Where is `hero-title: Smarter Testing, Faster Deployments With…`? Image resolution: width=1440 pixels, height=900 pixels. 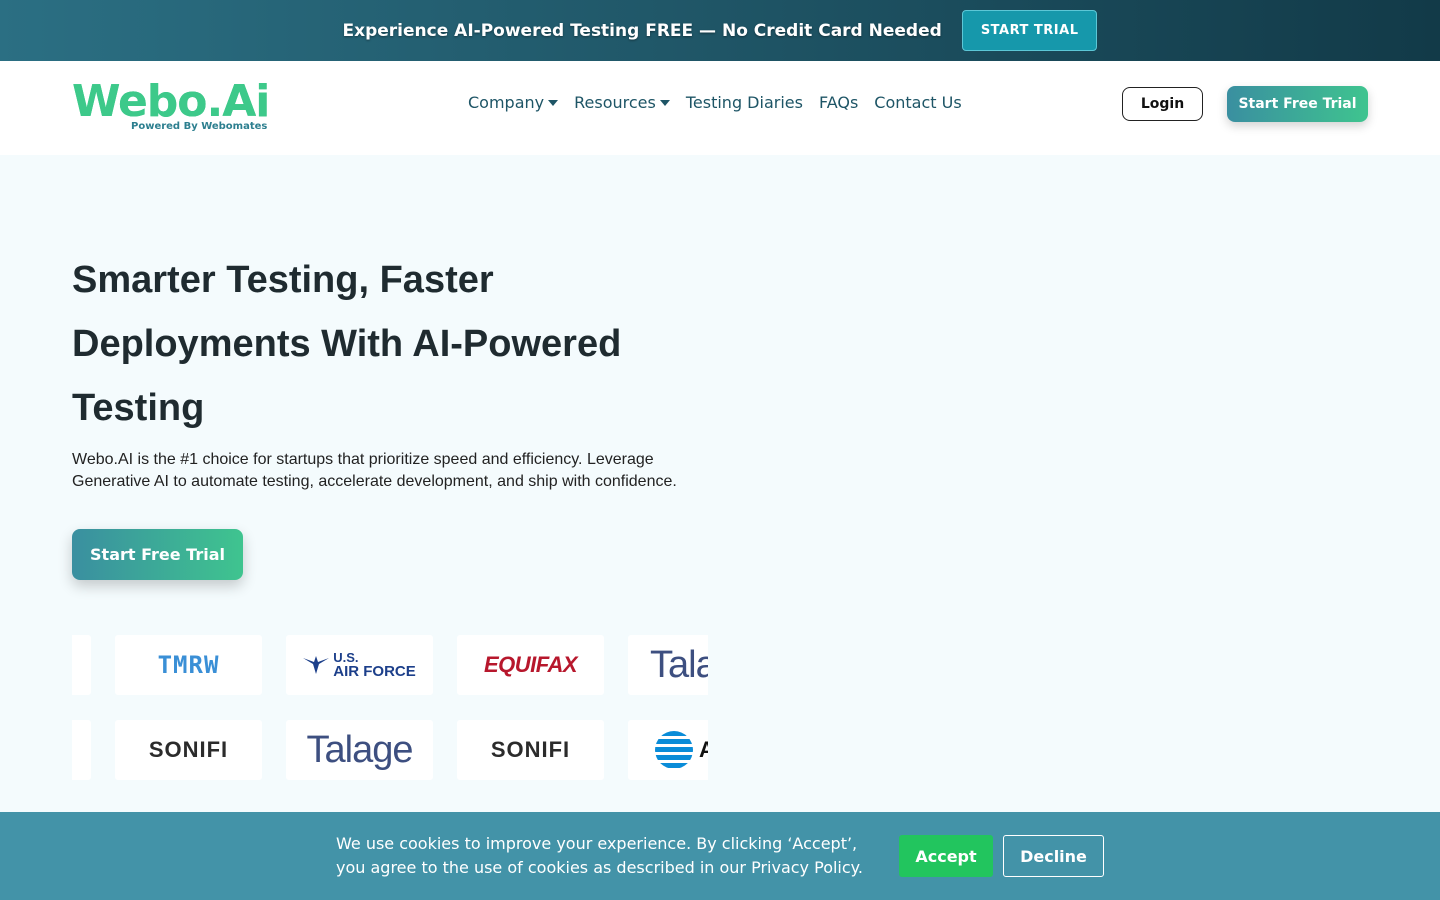 hero-title: Smarter Testing, Faster Deployments With… is located at coordinates (347, 344).